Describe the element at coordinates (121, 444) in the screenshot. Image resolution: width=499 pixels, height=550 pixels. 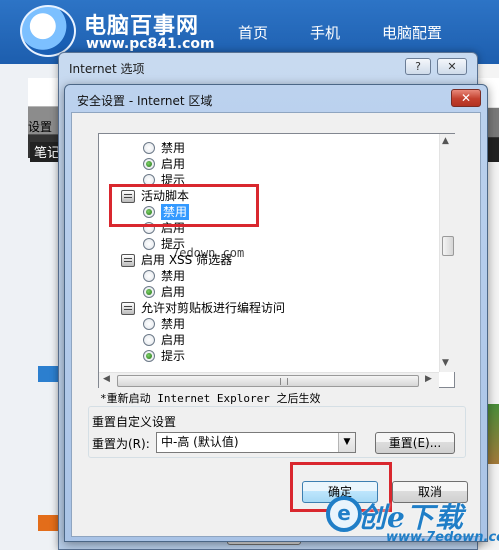
I see `reset-to-label: 重置为(R):` at that location.